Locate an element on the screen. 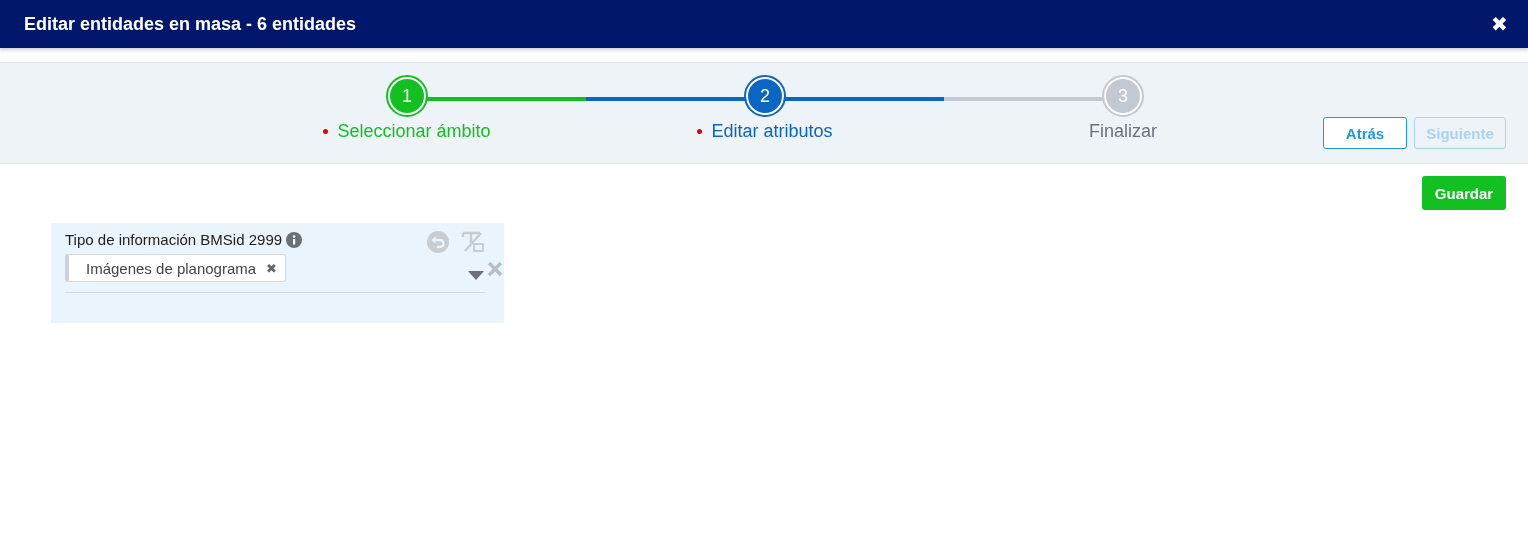  select-field: Imágenes de planograma ✖ is located at coordinates (275, 273).